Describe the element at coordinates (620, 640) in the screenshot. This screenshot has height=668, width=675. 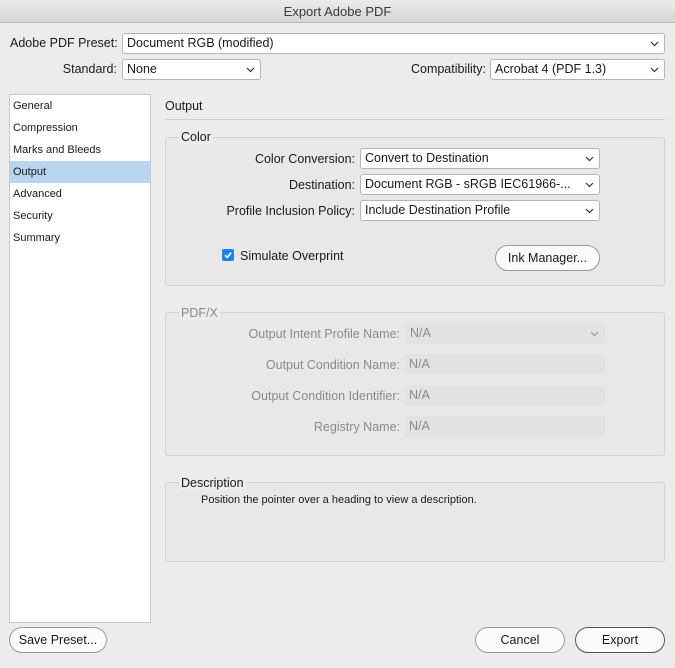
I see `export-button: Export` at that location.